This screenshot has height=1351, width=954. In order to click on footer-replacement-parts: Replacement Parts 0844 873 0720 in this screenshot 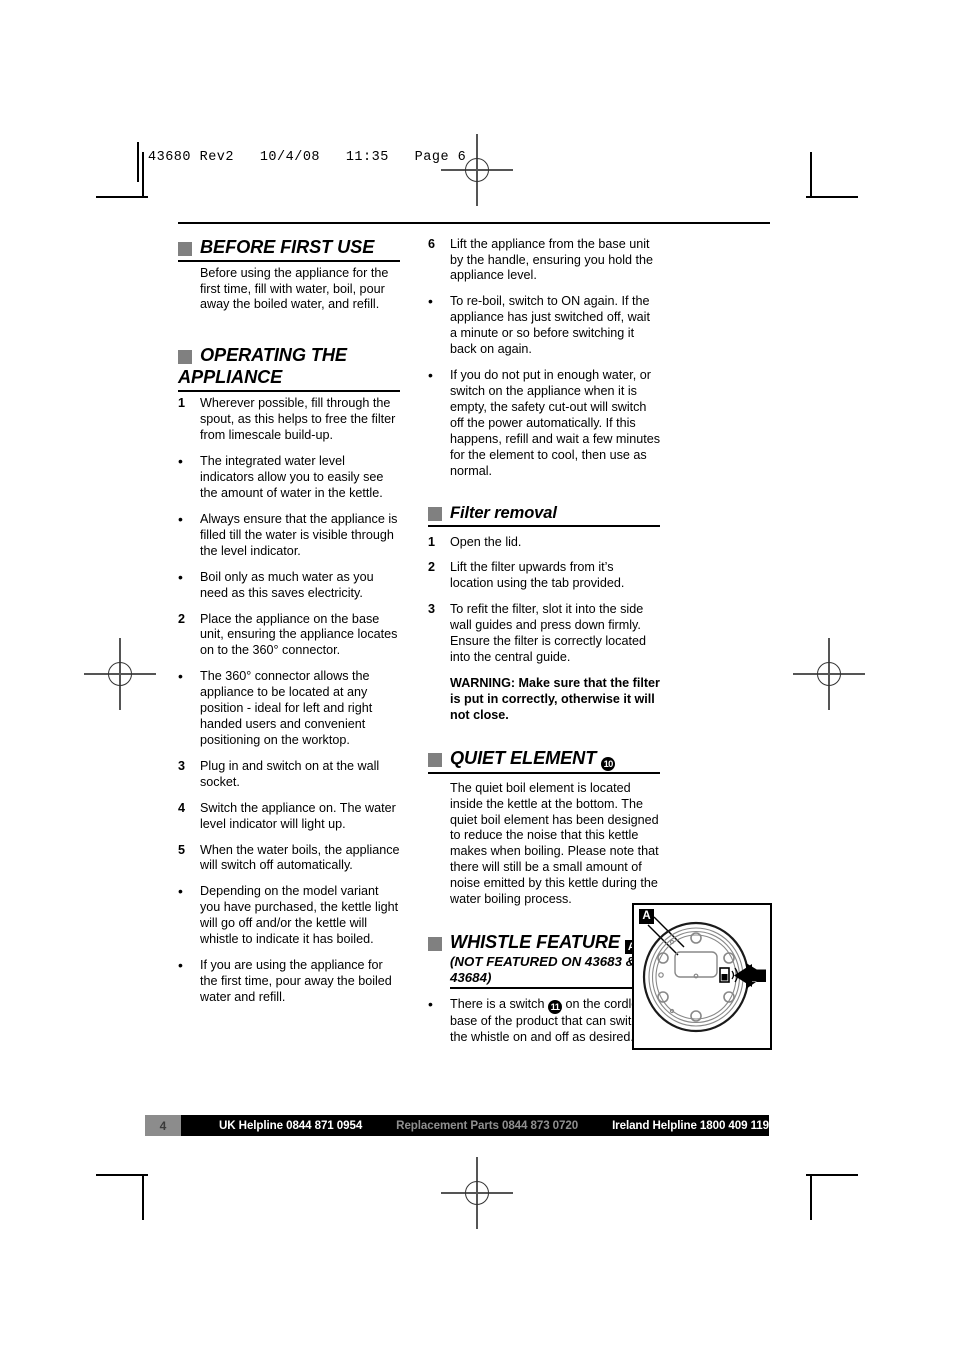, I will do `click(487, 1125)`.